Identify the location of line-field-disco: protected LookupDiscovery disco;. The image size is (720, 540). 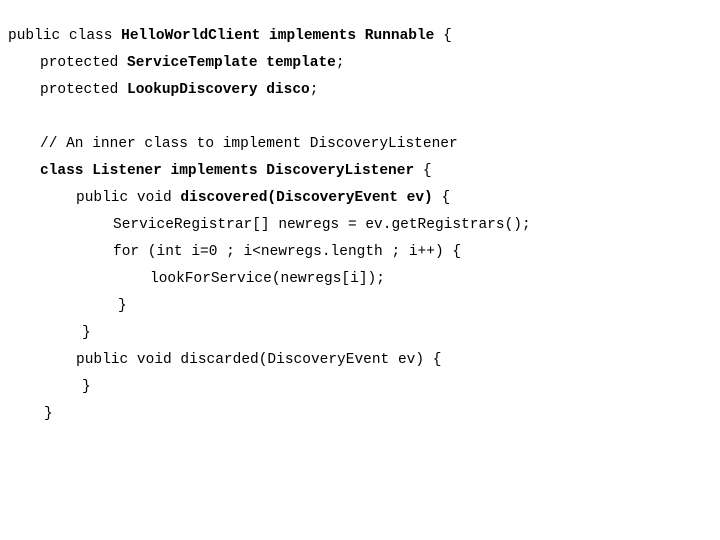
(179, 90).